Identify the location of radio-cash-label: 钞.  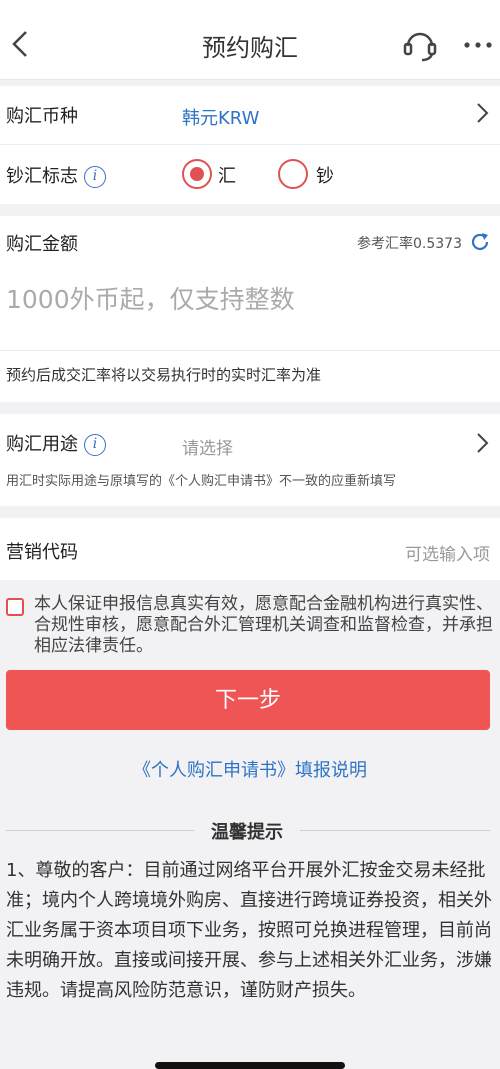
(325, 176).